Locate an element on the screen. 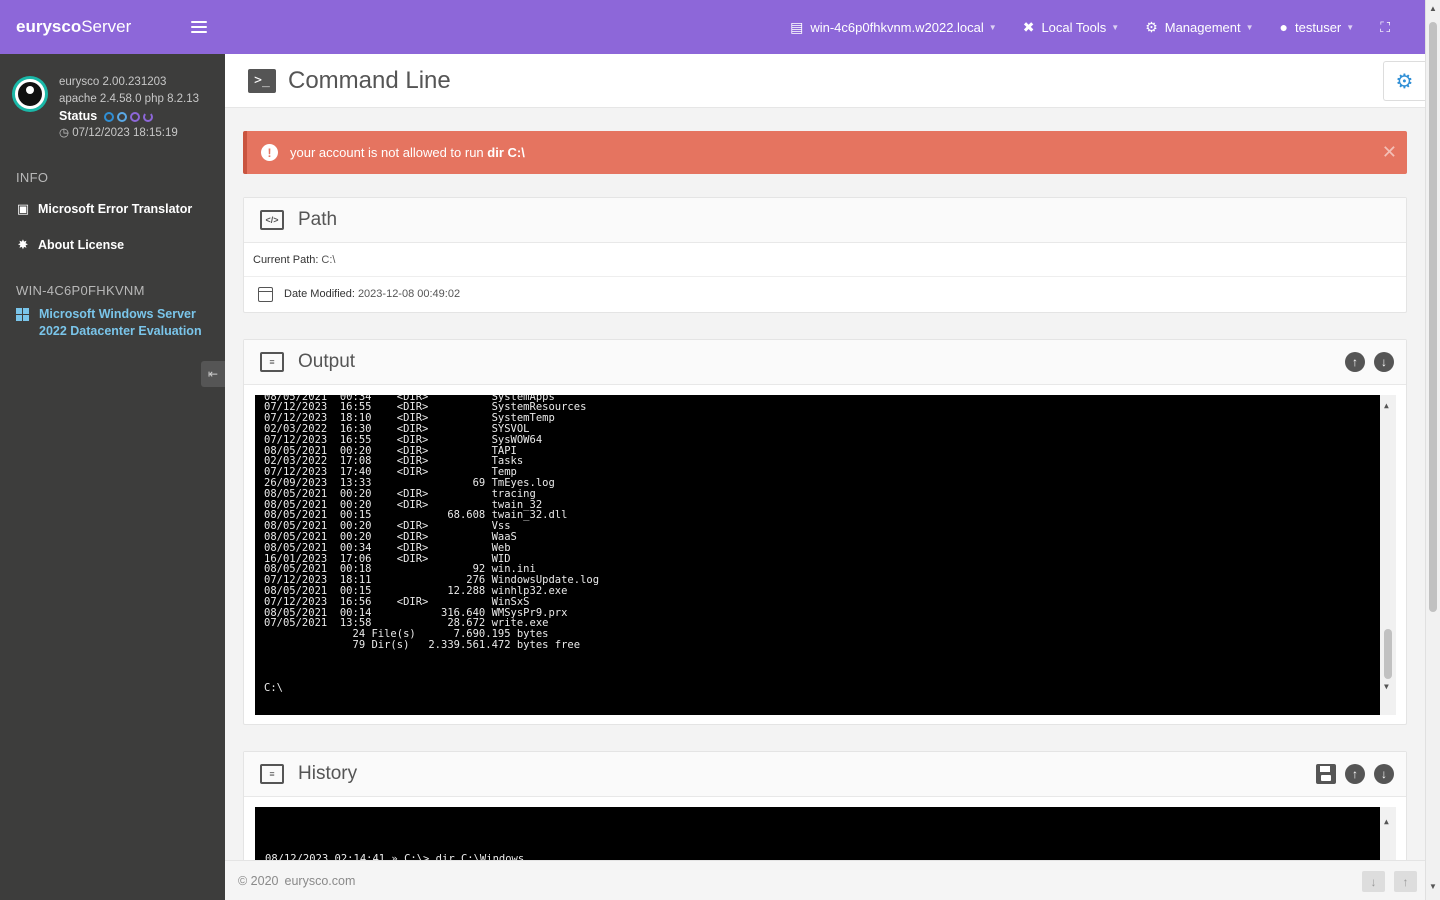  clipboard-plus-icon: ▣ is located at coordinates (23, 208).